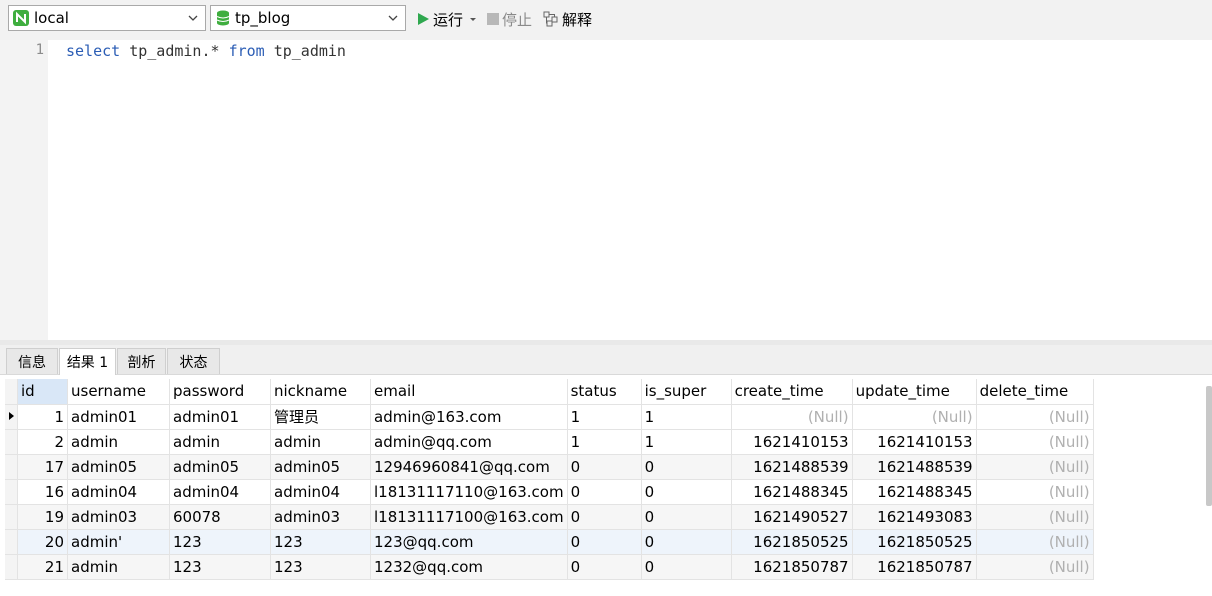 The width and height of the screenshot is (1212, 596). What do you see at coordinates (118, 517) in the screenshot?
I see `cell-username: admin03` at bounding box center [118, 517].